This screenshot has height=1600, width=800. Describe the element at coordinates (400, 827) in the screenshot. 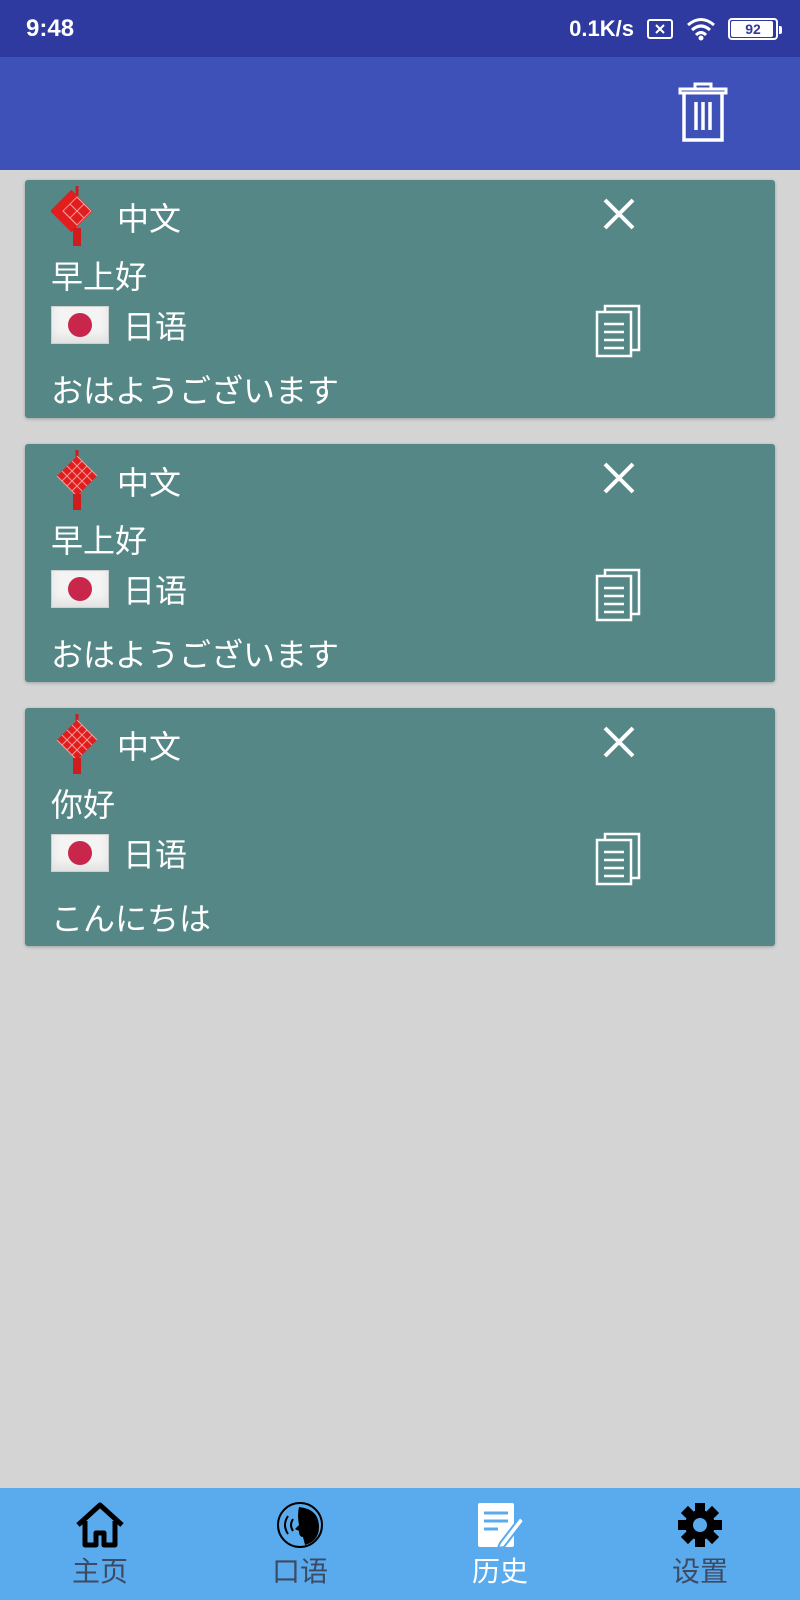

I see `history-card: 中文 你好 日语 こんにちは` at that location.